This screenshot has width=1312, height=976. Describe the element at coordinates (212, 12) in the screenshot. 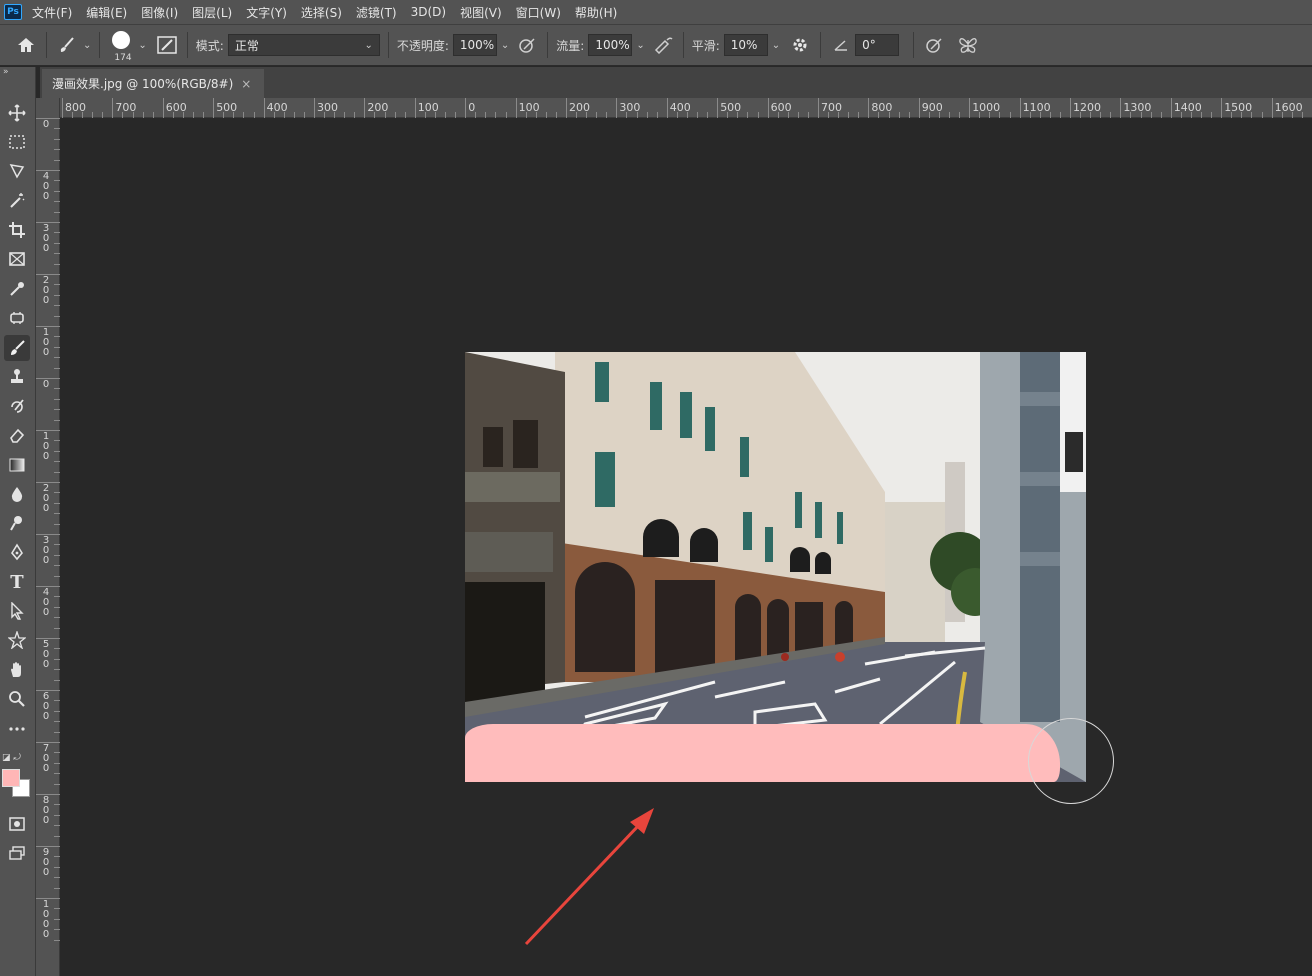

I see `menu-layer: 图层(L)` at that location.